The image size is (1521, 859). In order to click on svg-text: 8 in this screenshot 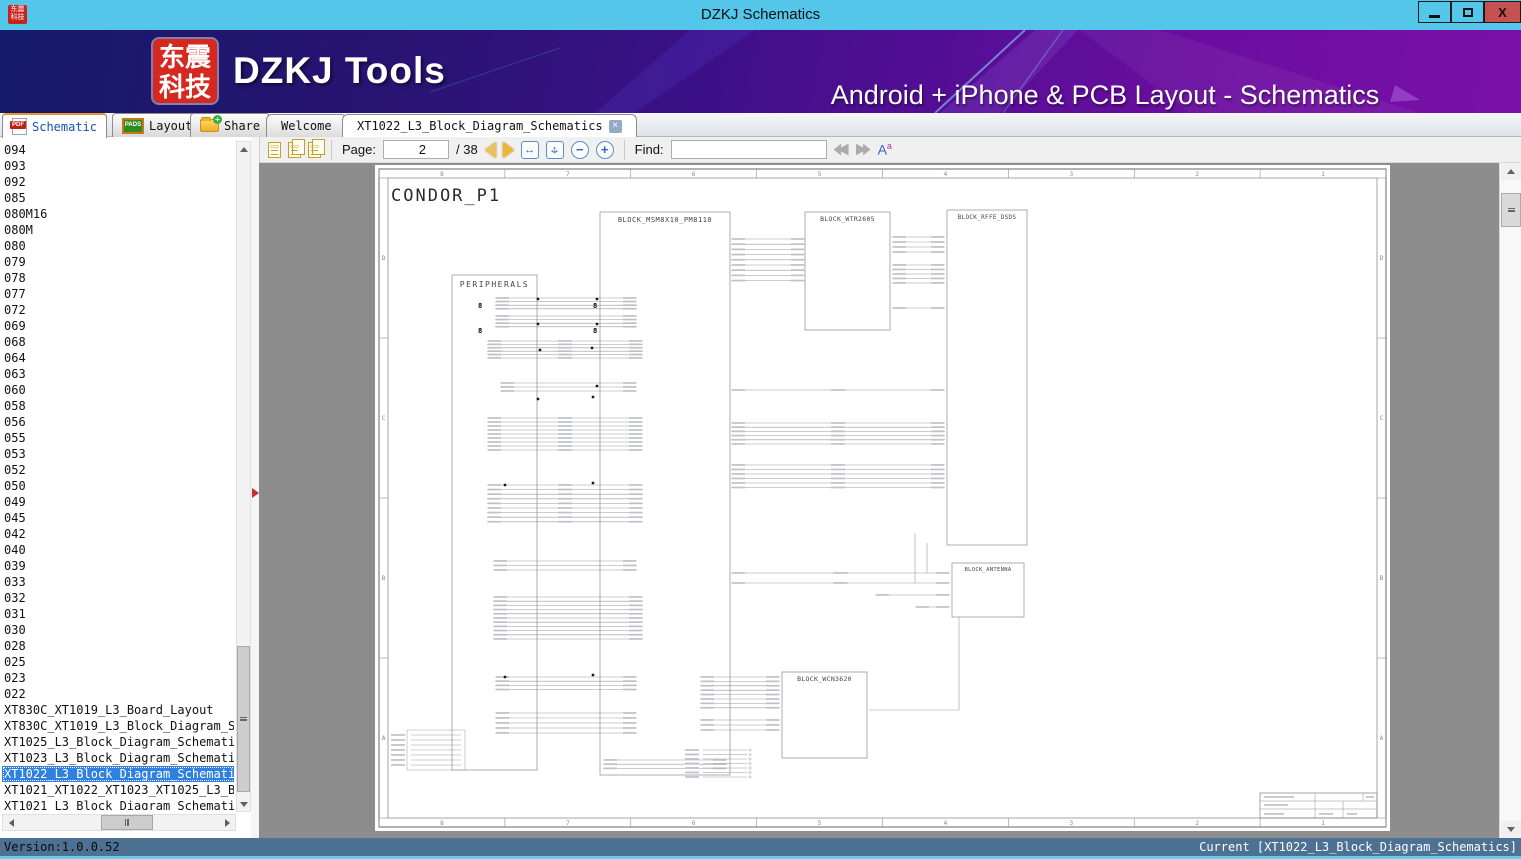, I will do `click(480, 331)`.